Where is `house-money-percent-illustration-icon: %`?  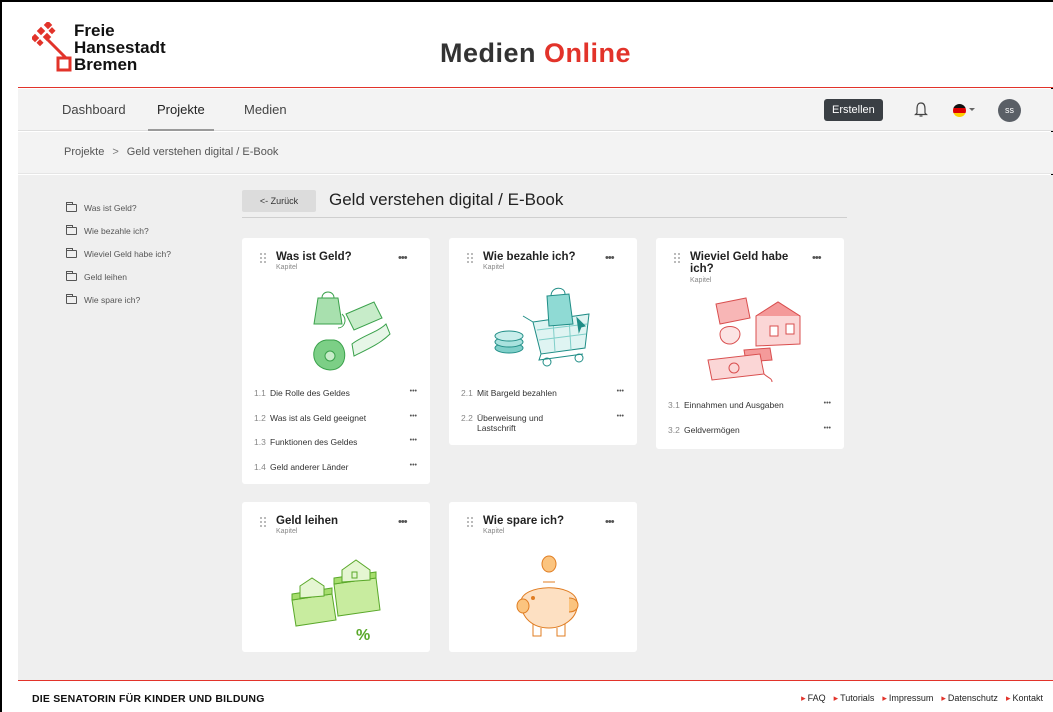
house-money-percent-illustration-icon: % is located at coordinates (336, 601).